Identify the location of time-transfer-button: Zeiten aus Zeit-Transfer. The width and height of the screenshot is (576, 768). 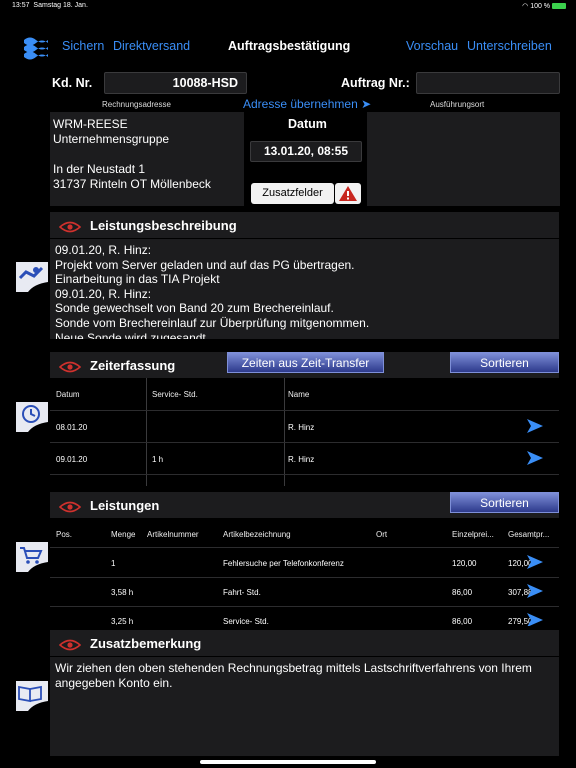
(305, 362).